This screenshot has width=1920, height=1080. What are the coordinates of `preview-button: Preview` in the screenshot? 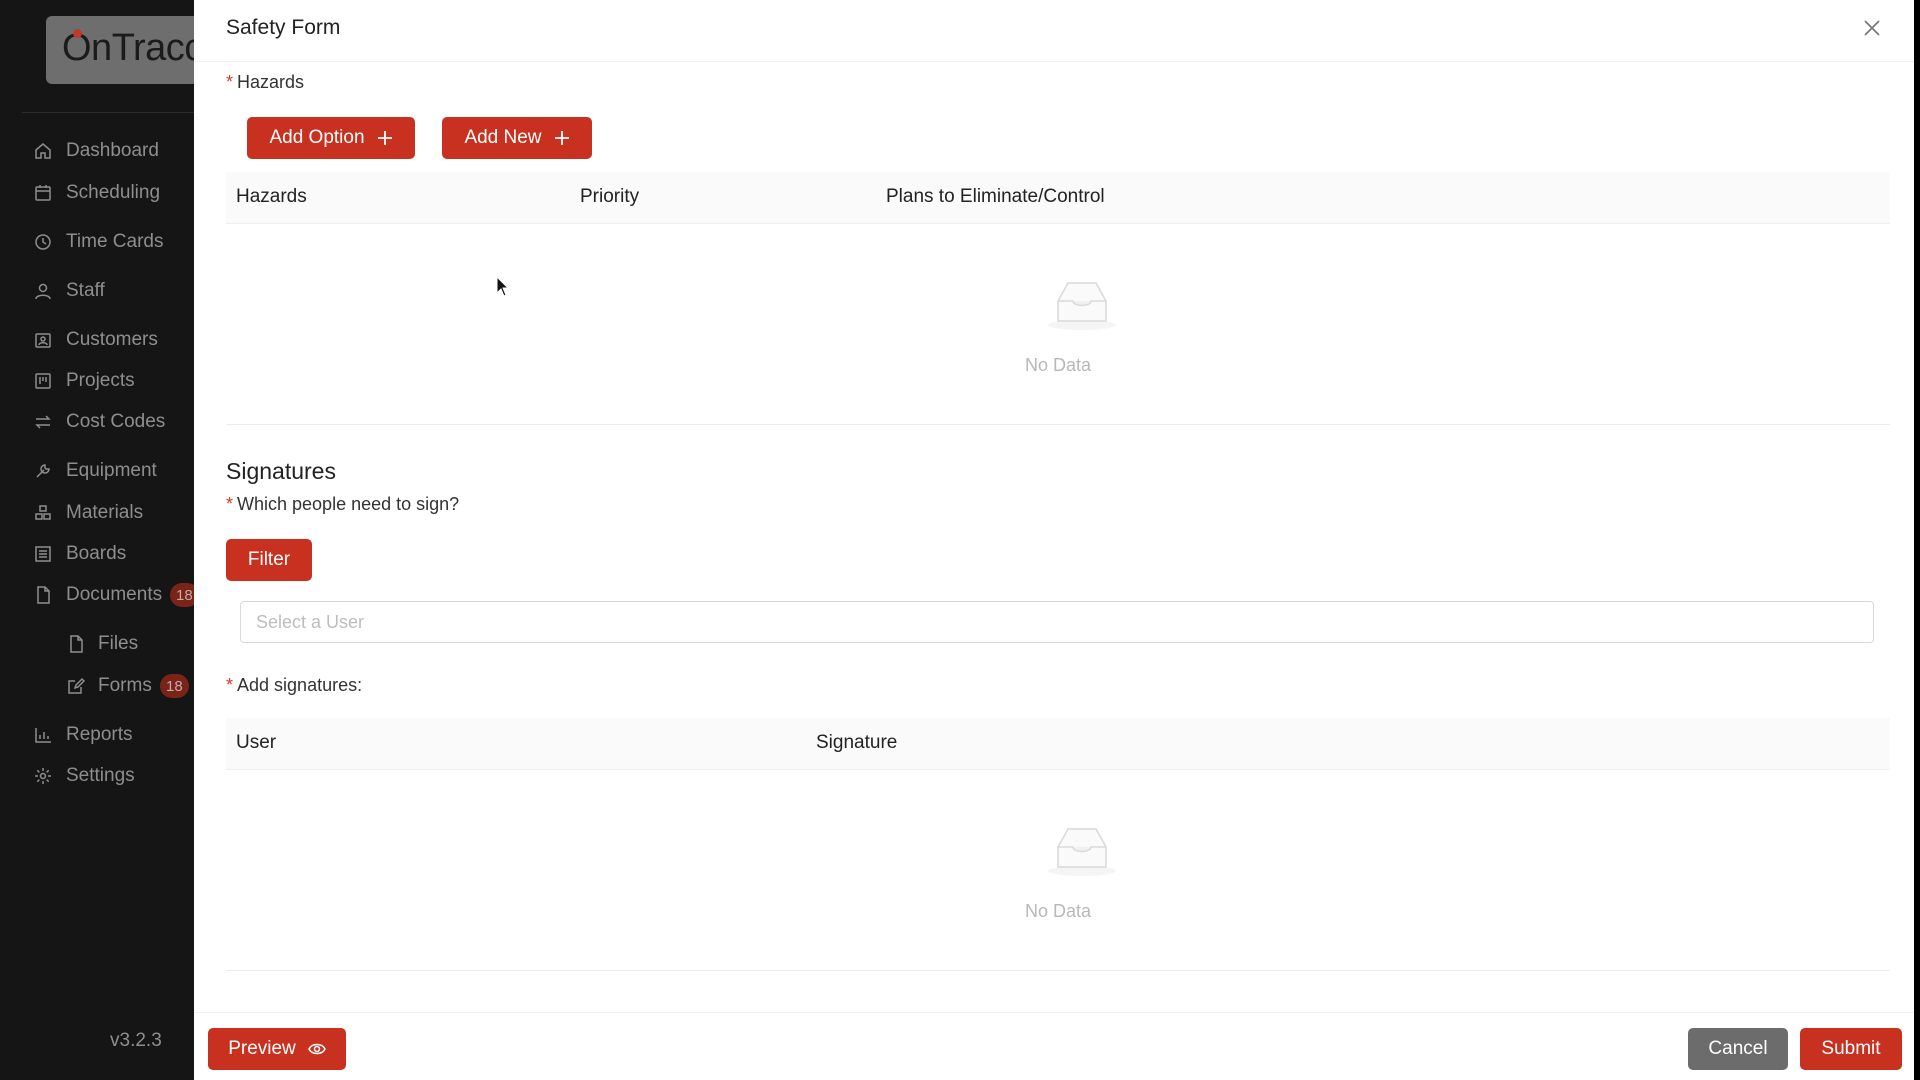 It's located at (277, 1049).